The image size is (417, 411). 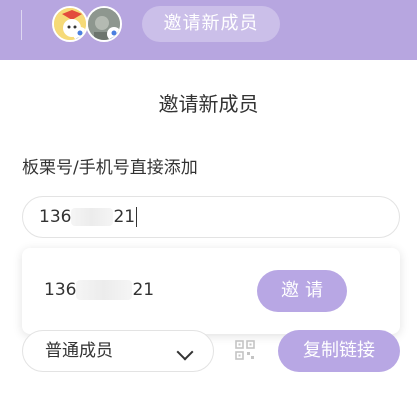 I want to click on header-divider, so click(x=21, y=25).